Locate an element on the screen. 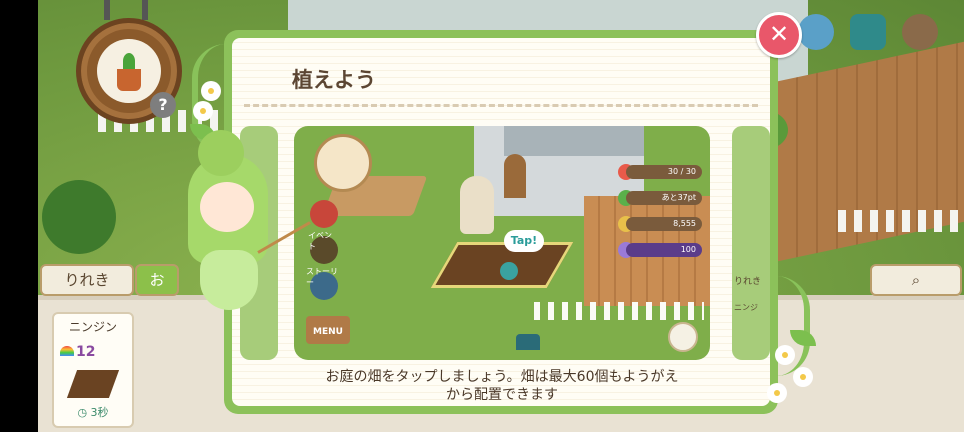  peek-label: りれき is located at coordinates (748, 282).